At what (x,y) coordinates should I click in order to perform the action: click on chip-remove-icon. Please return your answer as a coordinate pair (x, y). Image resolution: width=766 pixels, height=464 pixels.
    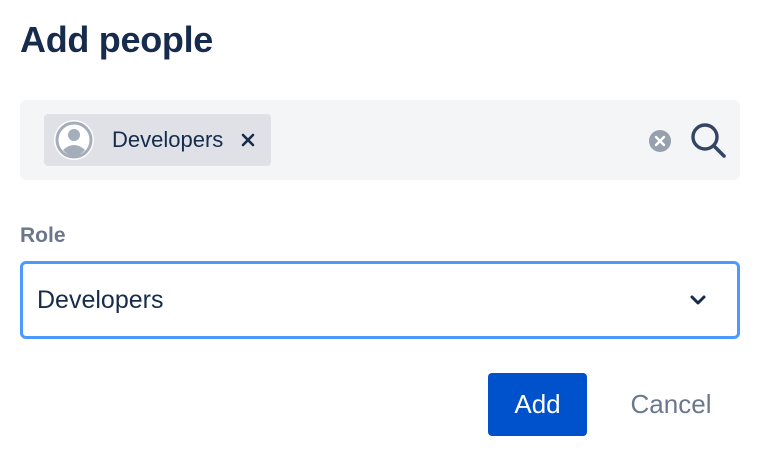
    Looking at the image, I should click on (248, 140).